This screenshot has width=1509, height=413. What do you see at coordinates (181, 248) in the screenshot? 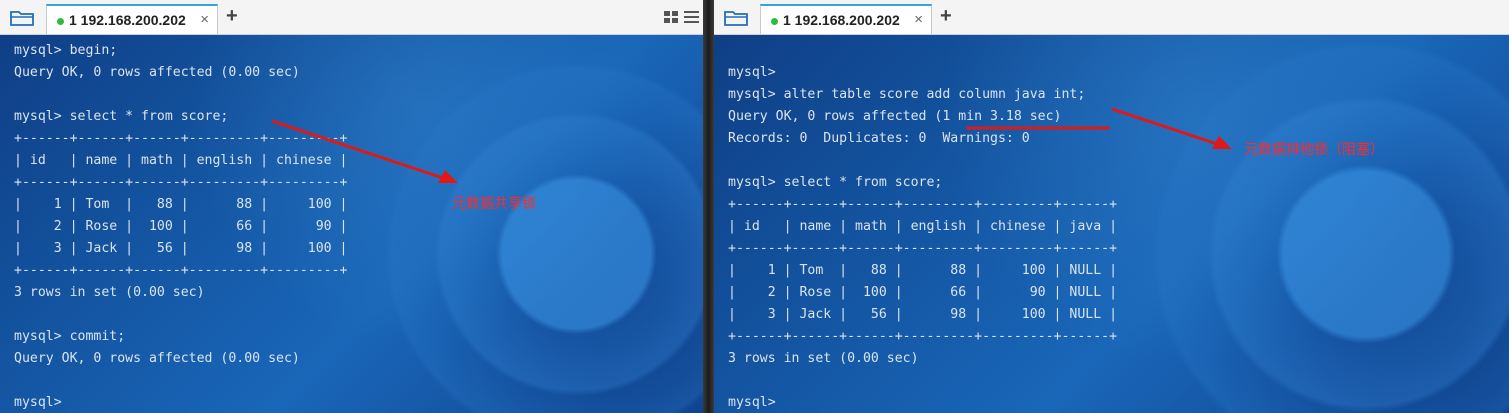
I see `terminal-line: | 3 | Jack | 56 | 98 | 100 |` at bounding box center [181, 248].